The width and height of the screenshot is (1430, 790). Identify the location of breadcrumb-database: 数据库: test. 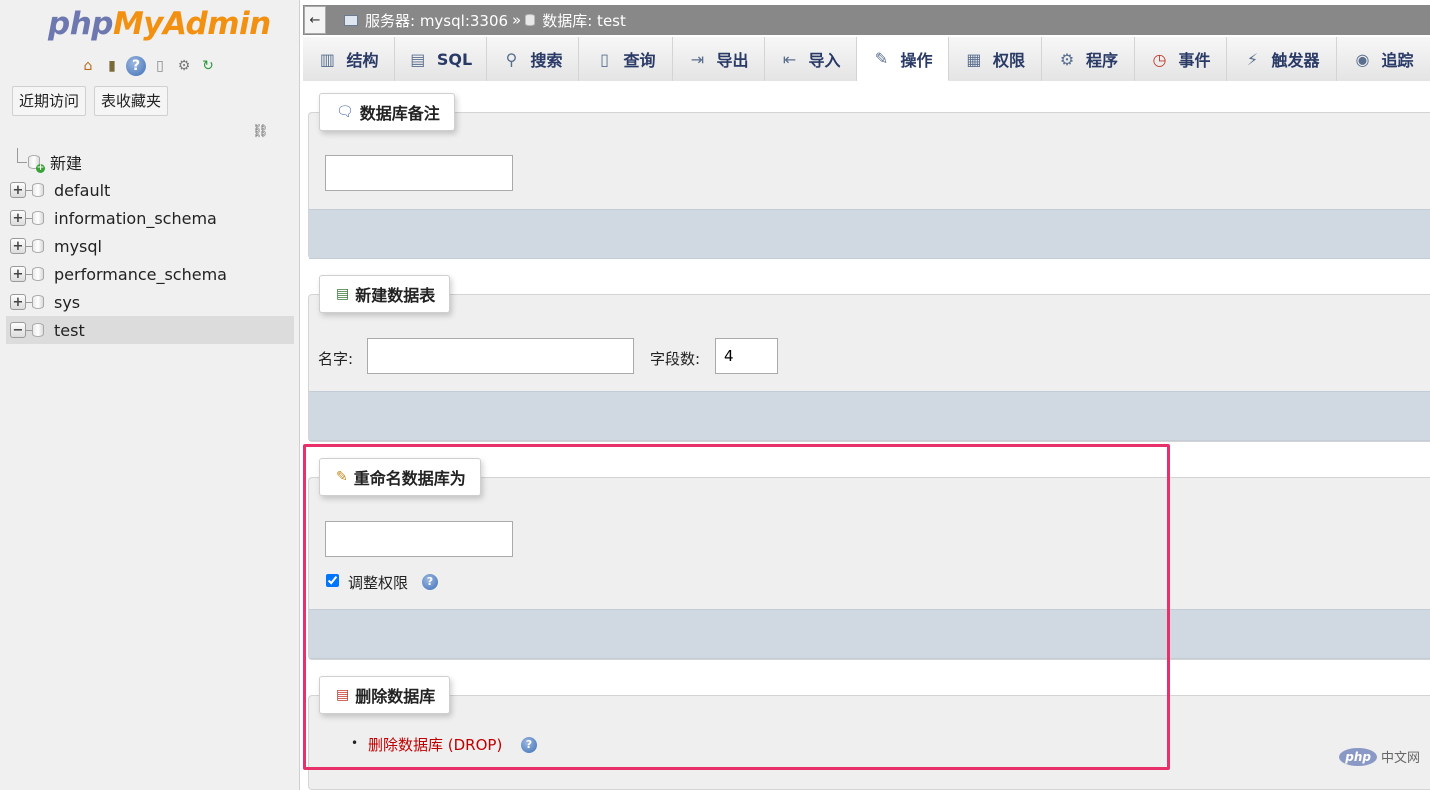
(584, 20).